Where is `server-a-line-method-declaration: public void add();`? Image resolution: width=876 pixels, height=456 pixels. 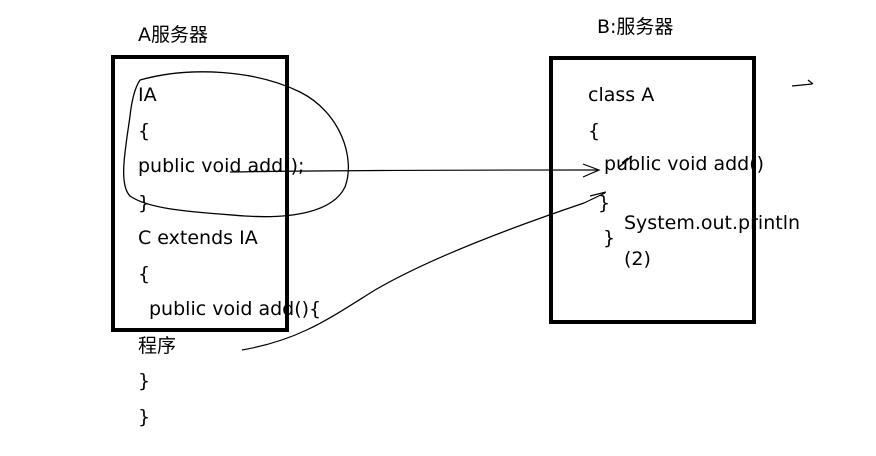 server-a-line-method-declaration: public void add(); is located at coordinates (221, 166).